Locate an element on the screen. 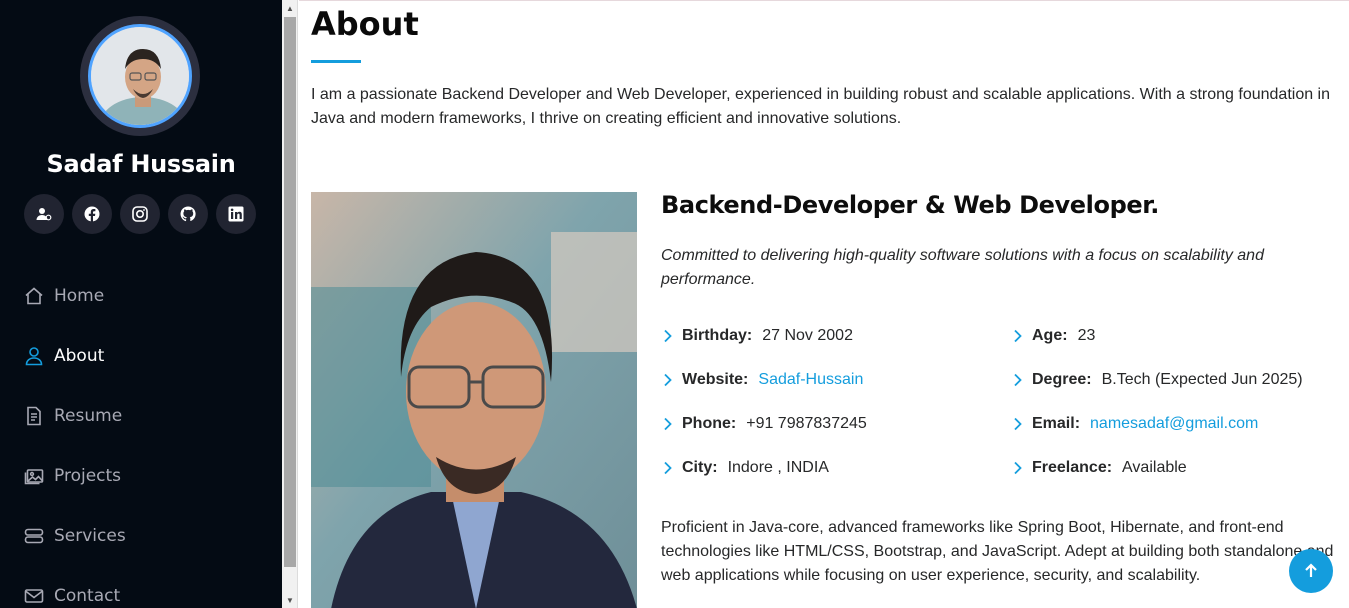 This screenshot has height=608, width=1349. file-icon is located at coordinates (34, 416).